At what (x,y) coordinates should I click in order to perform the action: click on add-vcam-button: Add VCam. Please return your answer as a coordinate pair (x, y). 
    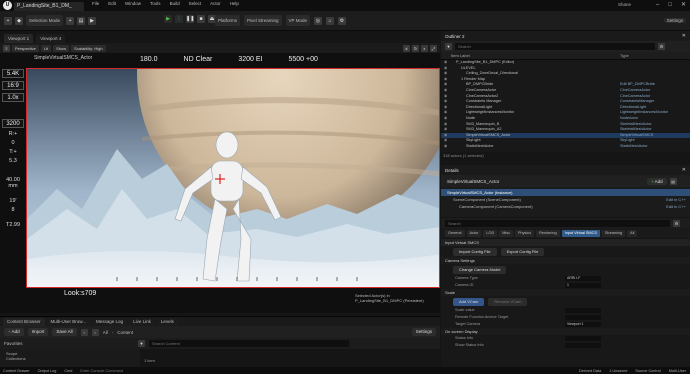
    Looking at the image, I should click on (469, 301).